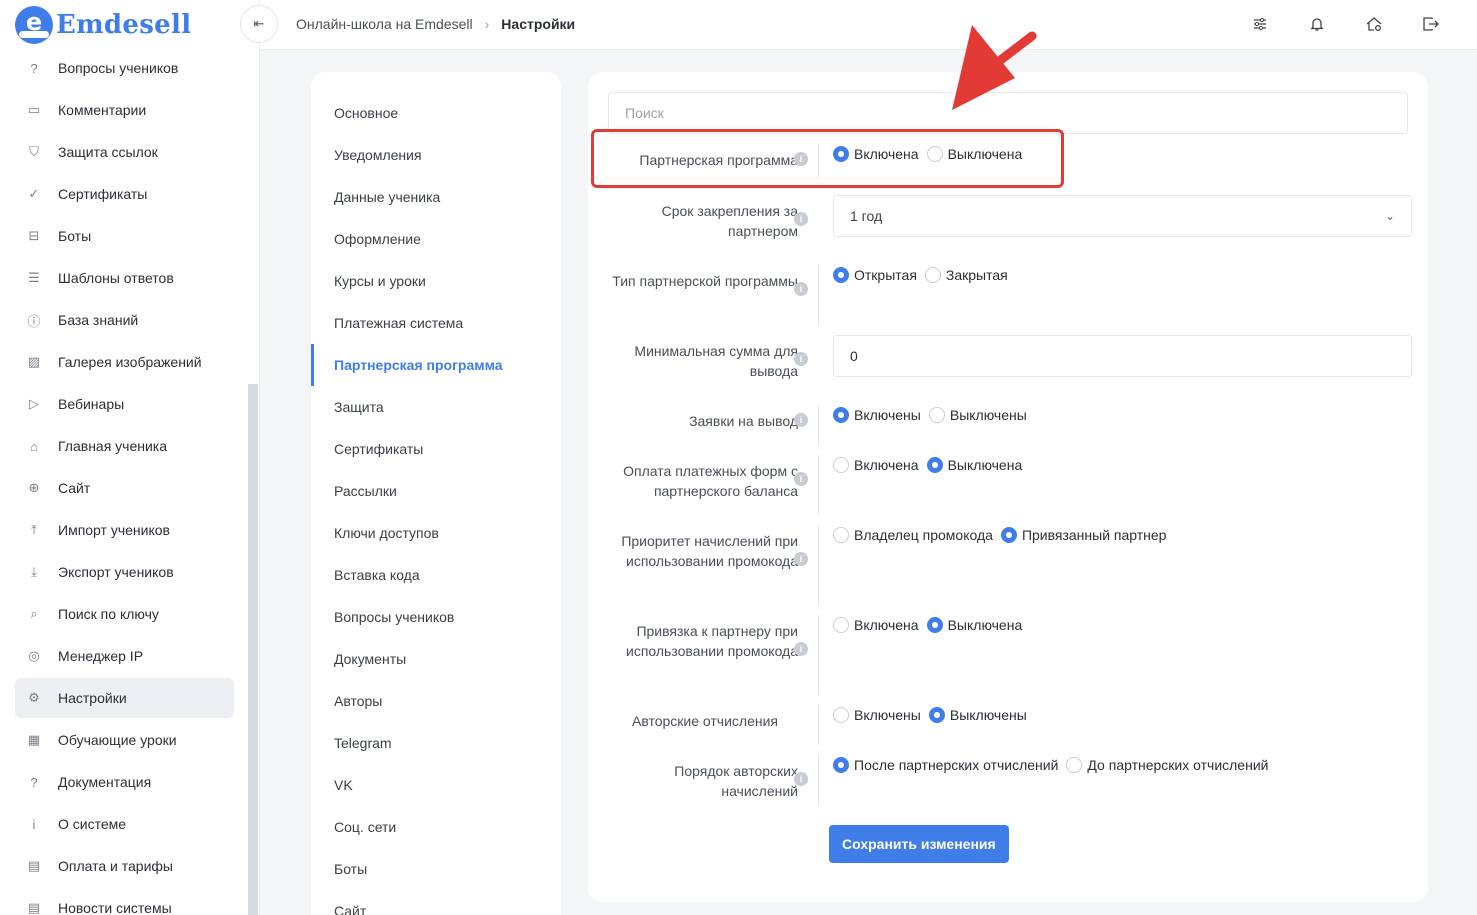 This screenshot has width=1477, height=915. What do you see at coordinates (436, 491) in the screenshot?
I see `settings-menu-item: Рассылки` at bounding box center [436, 491].